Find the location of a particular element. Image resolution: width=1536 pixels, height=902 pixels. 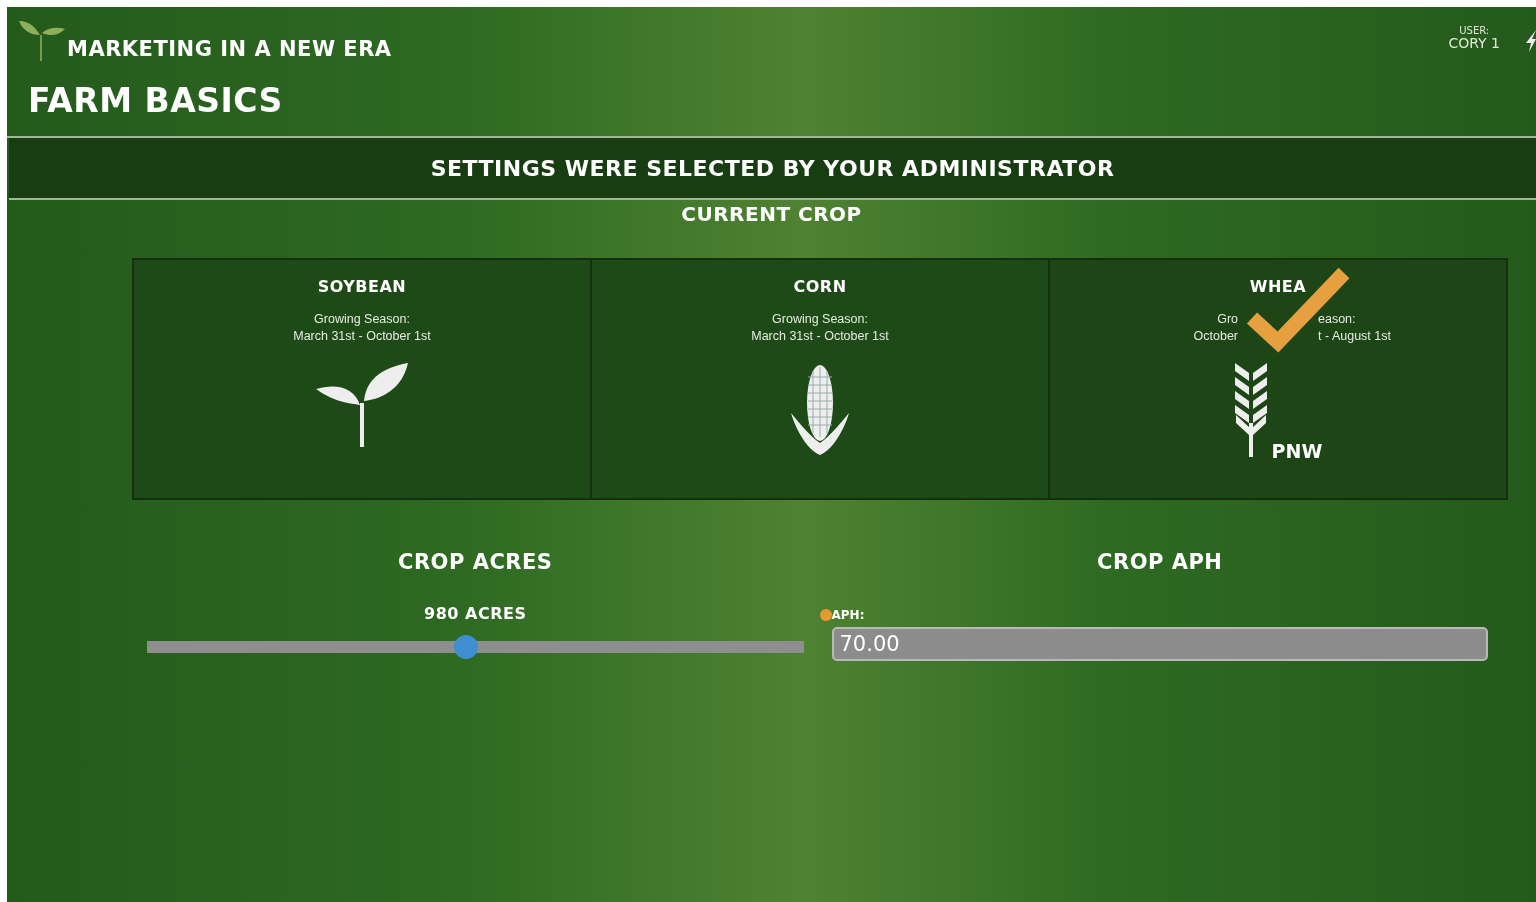

acres-reading: 980 ACRES is located at coordinates (475, 613).